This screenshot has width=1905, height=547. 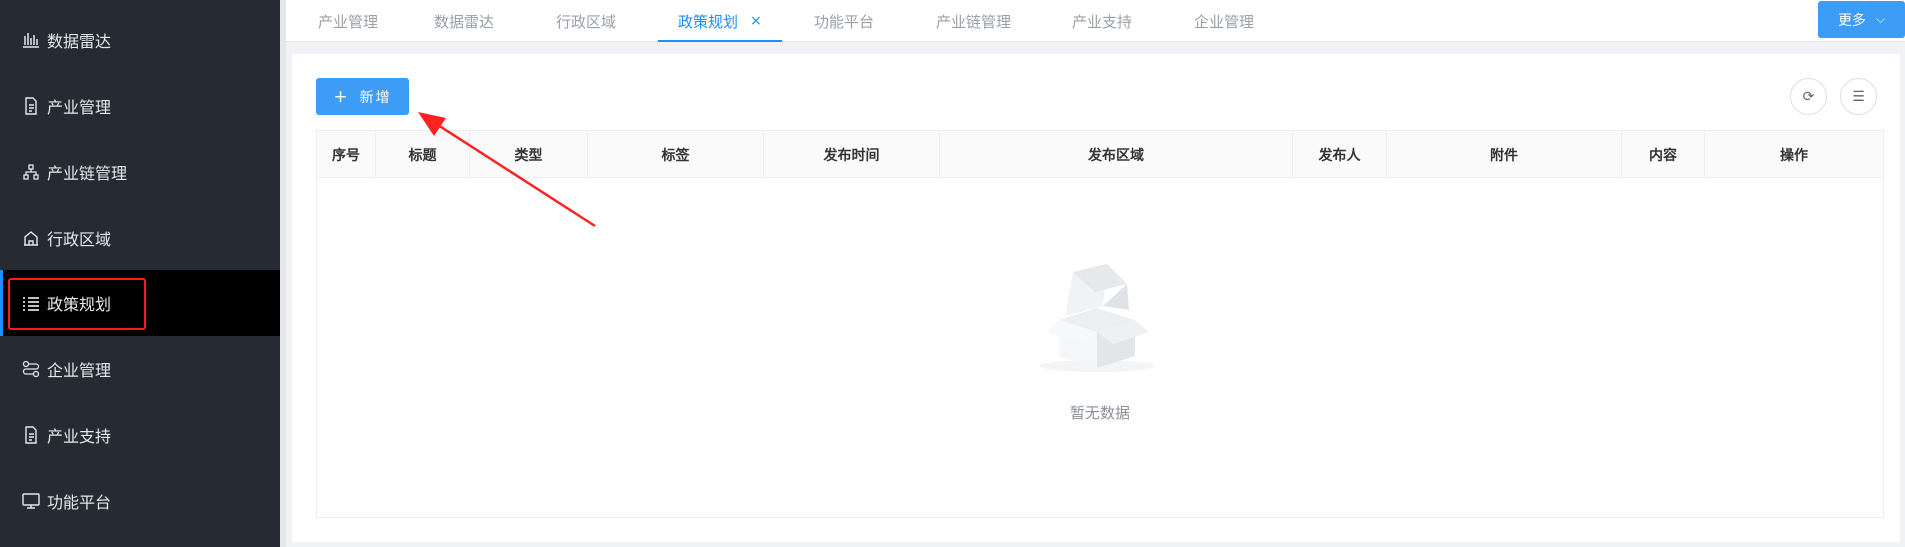 What do you see at coordinates (140, 369) in the screenshot?
I see `sidebar-item-enterprise: 企业管理` at bounding box center [140, 369].